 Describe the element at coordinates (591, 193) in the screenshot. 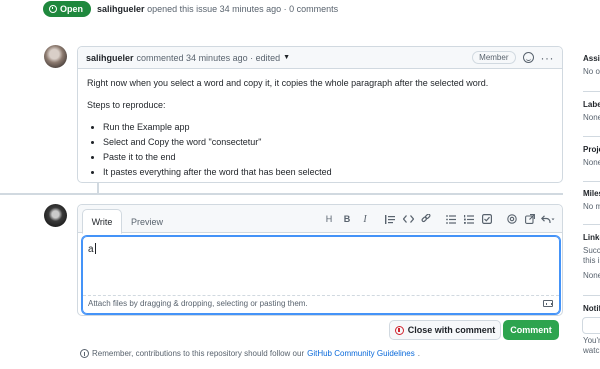

I see `sidebar-milestone-title: Miles` at that location.